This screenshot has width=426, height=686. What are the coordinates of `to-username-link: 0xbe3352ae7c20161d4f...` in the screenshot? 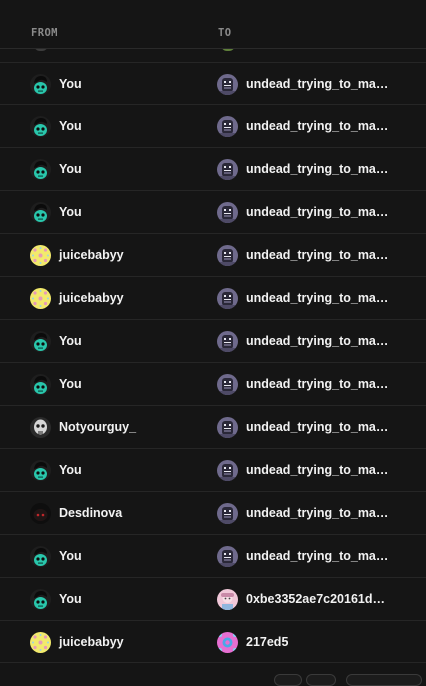 It's located at (318, 599).